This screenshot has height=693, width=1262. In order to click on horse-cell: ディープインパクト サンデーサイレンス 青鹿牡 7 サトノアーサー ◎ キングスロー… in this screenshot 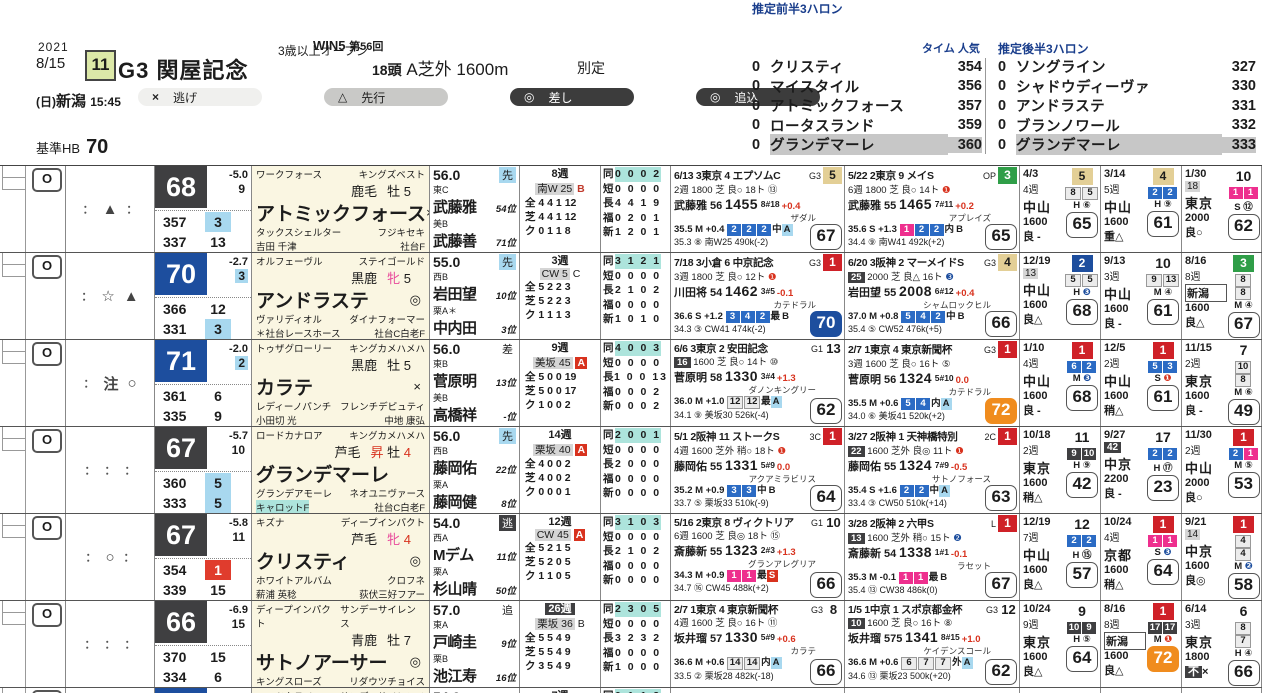, I will do `click(341, 644)`.